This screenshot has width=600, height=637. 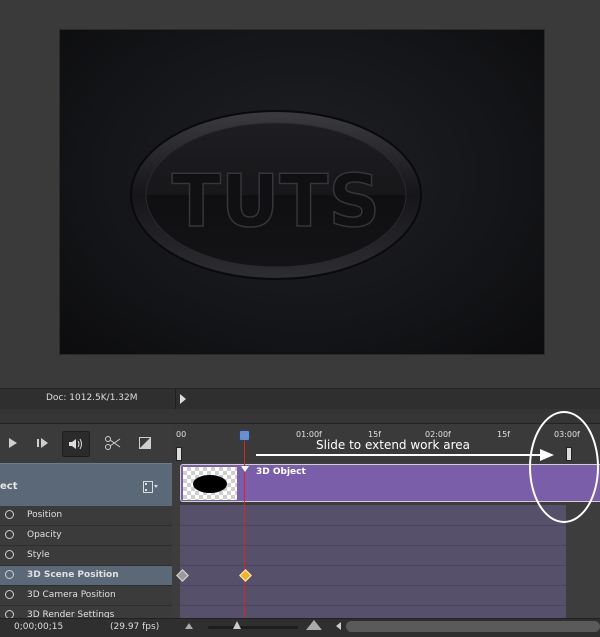 I want to click on audio-button, so click(x=76, y=444).